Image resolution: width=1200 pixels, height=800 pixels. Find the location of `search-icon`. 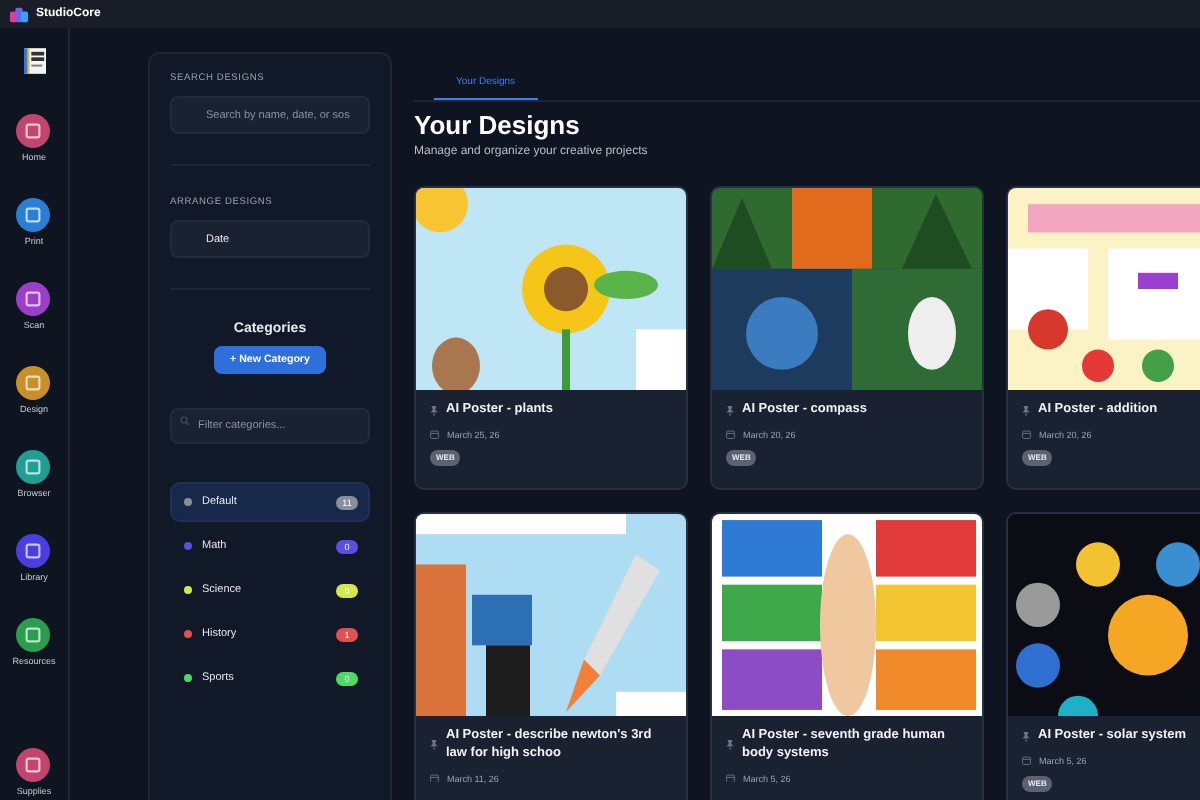

search-icon is located at coordinates (185, 420).